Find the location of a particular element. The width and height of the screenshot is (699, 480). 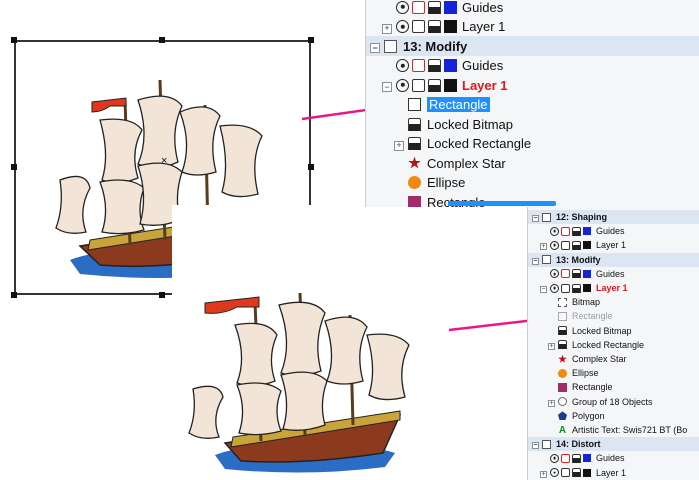

selection-handle-bm is located at coordinates (162, 295).